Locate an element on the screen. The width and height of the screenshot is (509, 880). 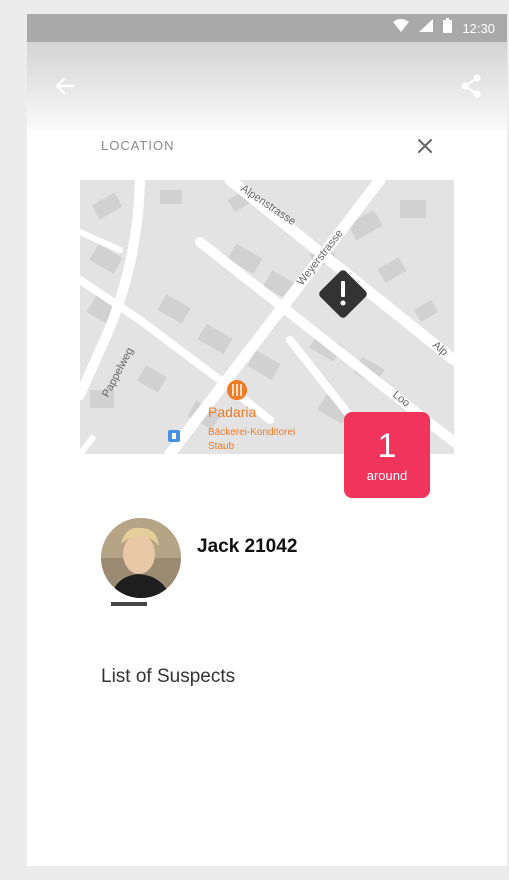
count-label: around is located at coordinates (387, 475).